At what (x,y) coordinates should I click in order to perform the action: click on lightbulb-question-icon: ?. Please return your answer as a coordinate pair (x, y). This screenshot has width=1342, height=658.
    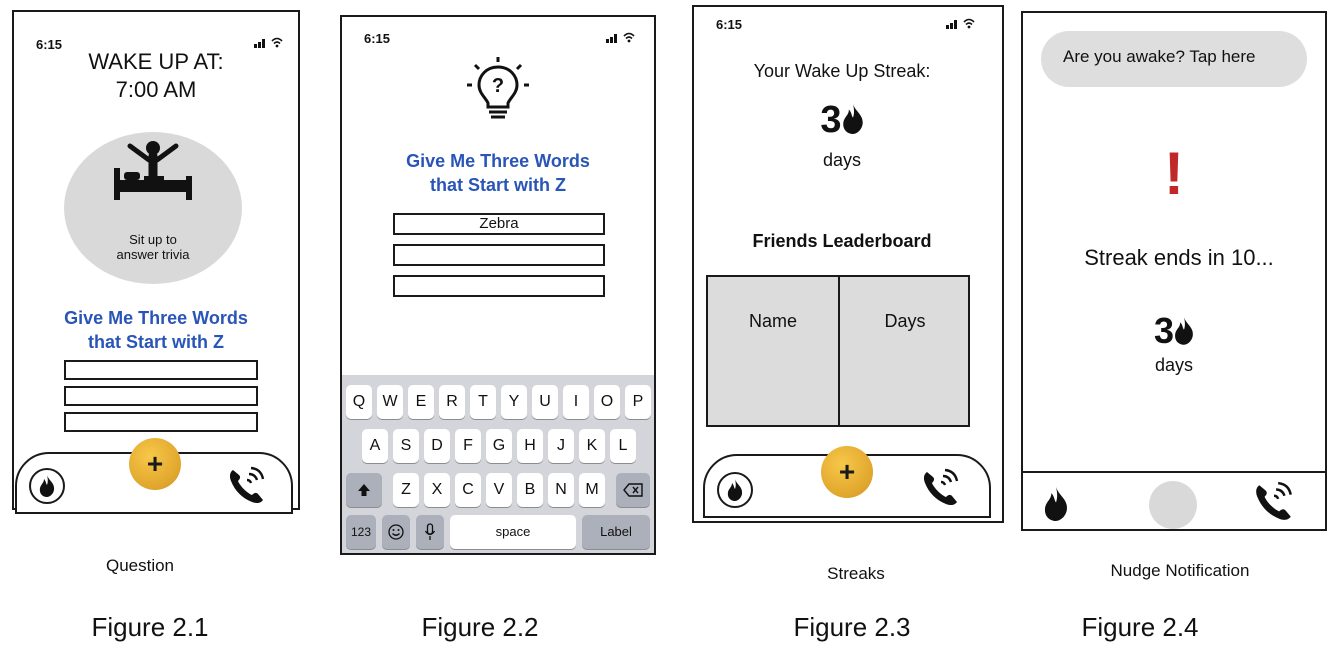
    Looking at the image, I should click on (498, 88).